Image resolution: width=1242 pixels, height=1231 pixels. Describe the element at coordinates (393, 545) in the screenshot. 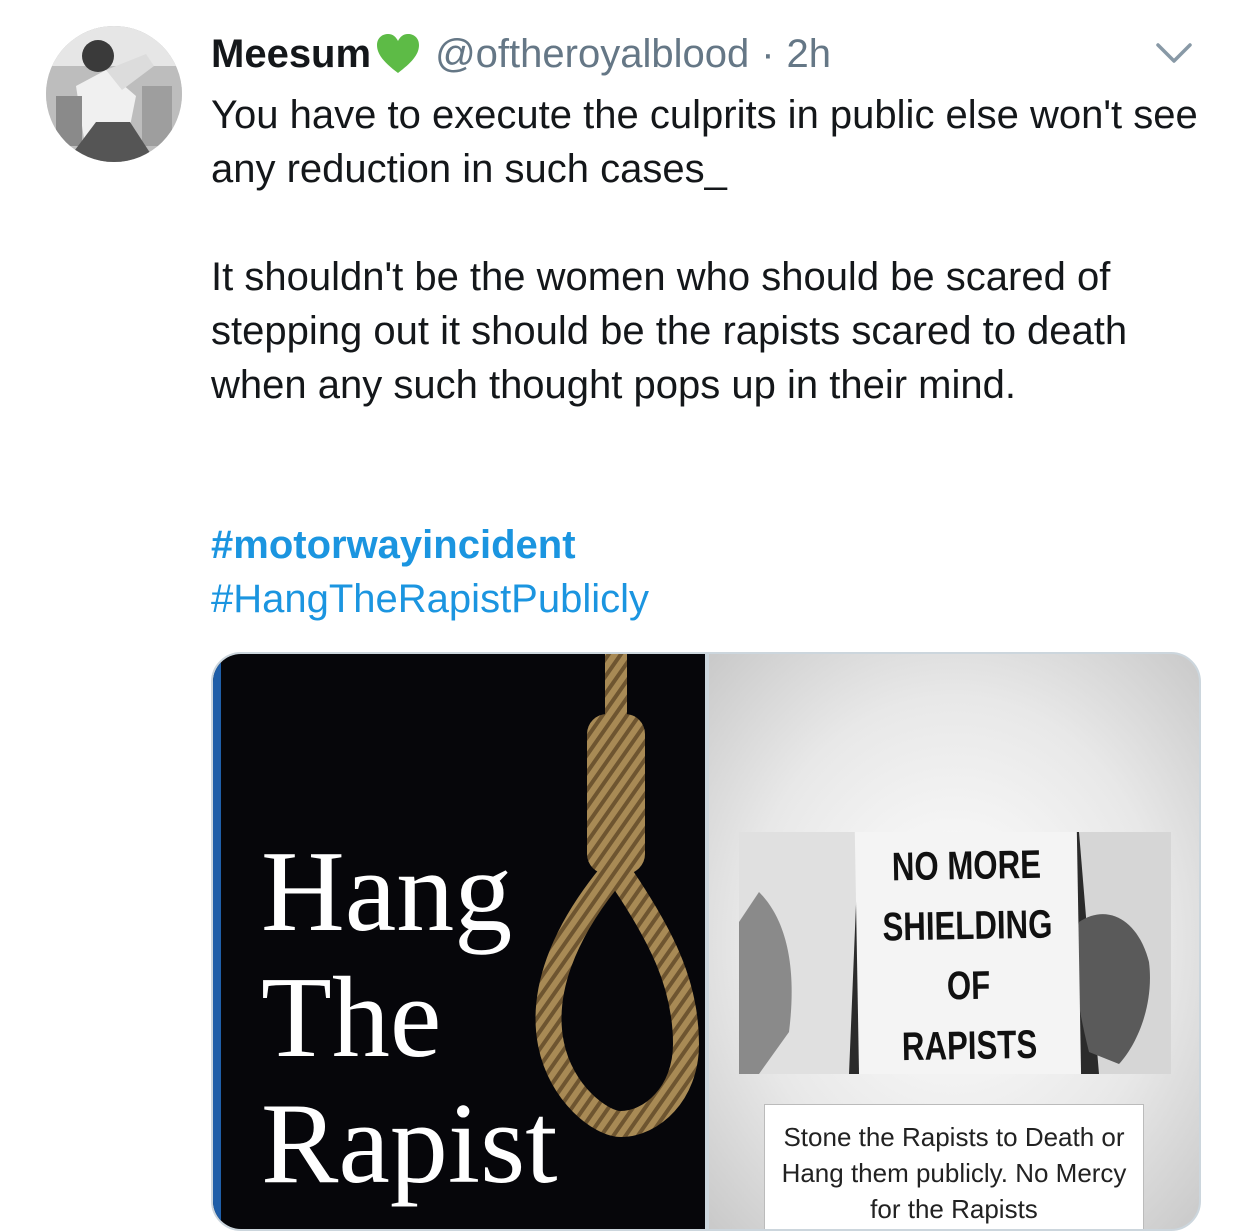

I see `hashtag-link: #motorwayincident` at that location.